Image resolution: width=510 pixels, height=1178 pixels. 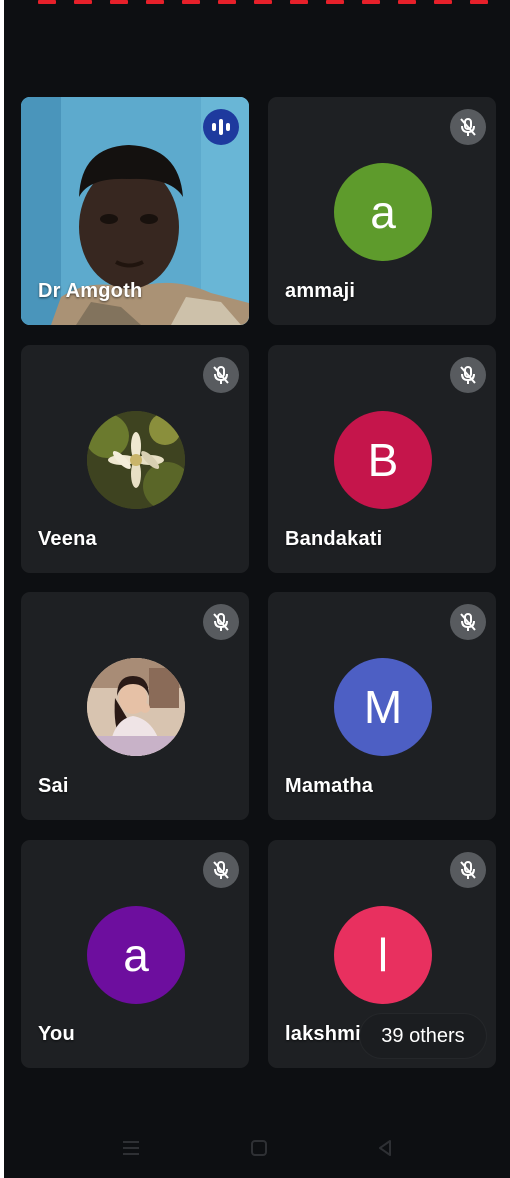 I want to click on others-count-label: 39 others, so click(x=423, y=1035).